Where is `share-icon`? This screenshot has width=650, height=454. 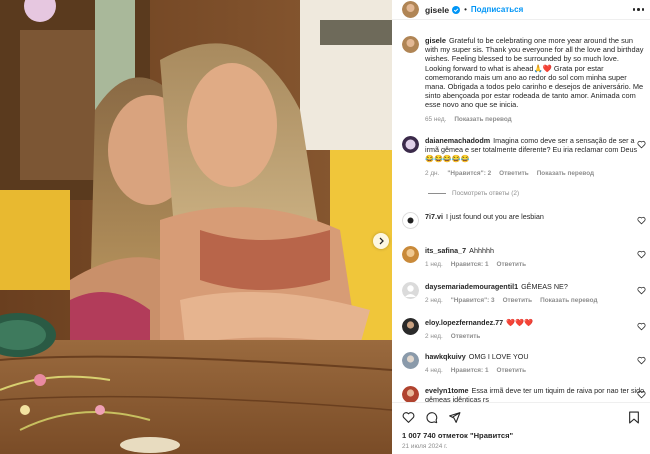
share-icon is located at coordinates (454, 417).